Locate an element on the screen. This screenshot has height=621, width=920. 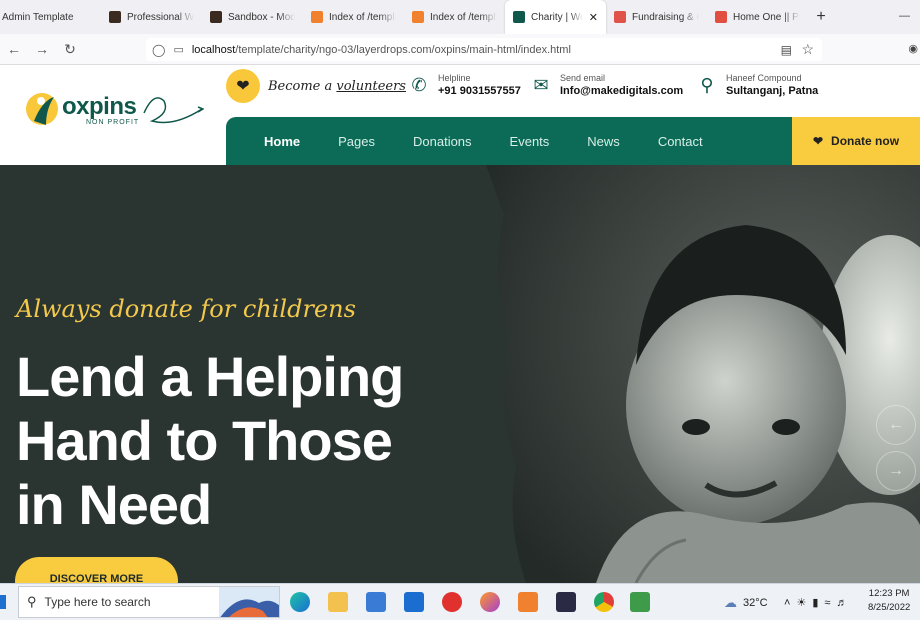
become-volunteer-link: ❤ Become a volunteers is located at coordinates (316, 86).